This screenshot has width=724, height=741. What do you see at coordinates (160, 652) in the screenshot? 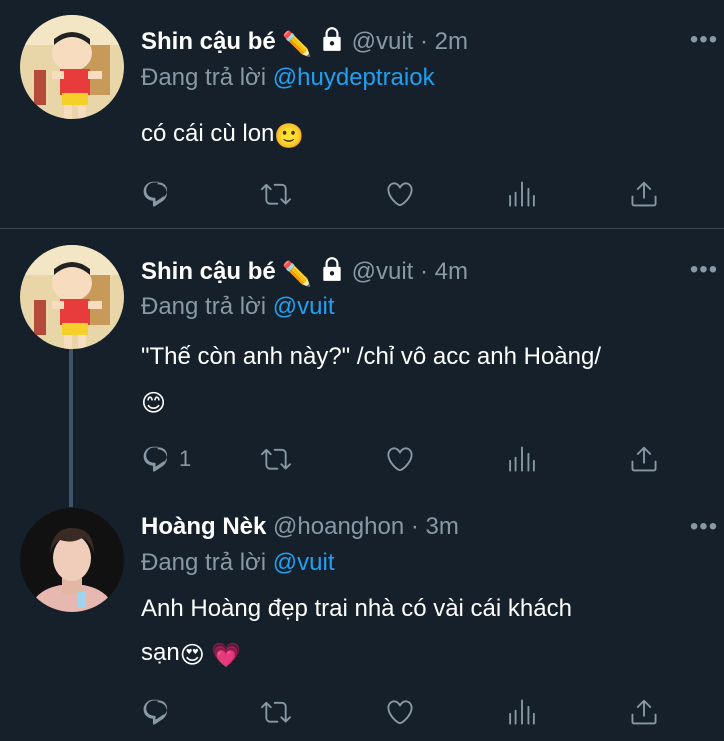
I see `tweet-text-content-2: sạn` at bounding box center [160, 652].